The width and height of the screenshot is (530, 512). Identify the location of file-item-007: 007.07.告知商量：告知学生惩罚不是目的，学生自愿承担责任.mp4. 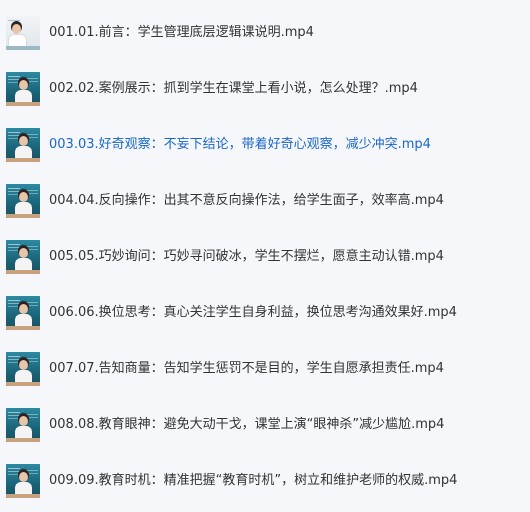
(265, 376).